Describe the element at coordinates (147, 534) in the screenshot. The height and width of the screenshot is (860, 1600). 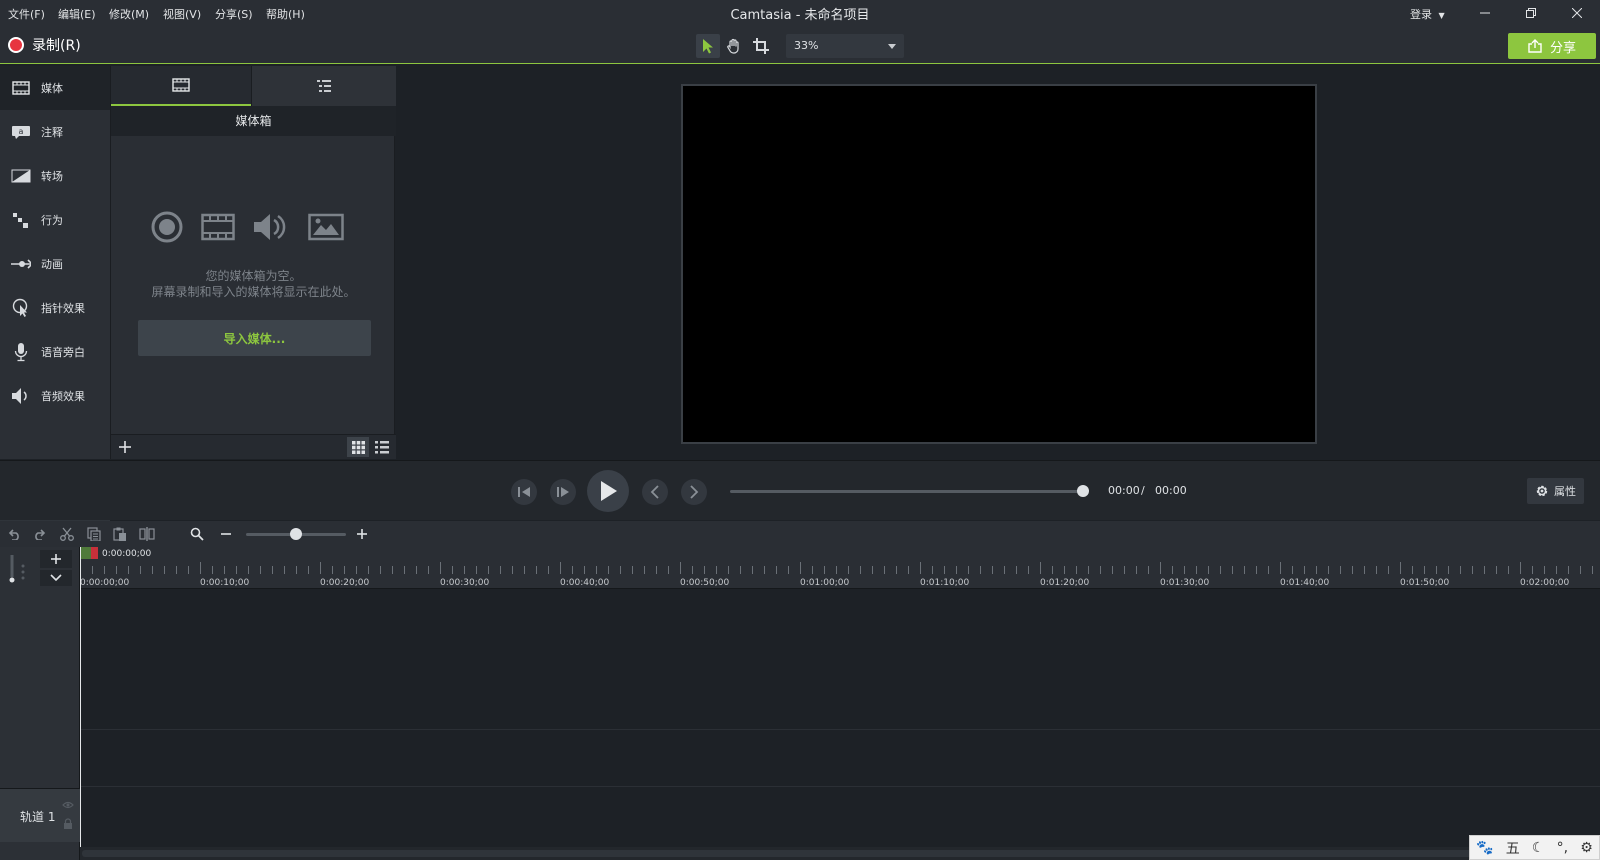
I see `split-button` at that location.